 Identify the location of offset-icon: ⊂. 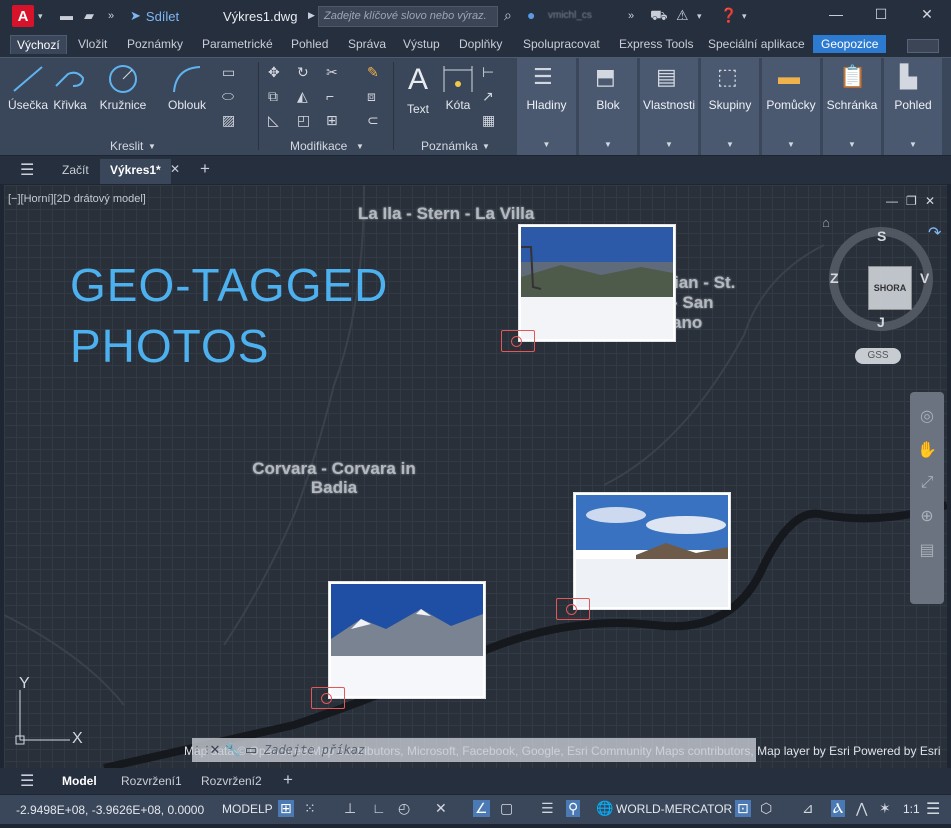
(373, 120).